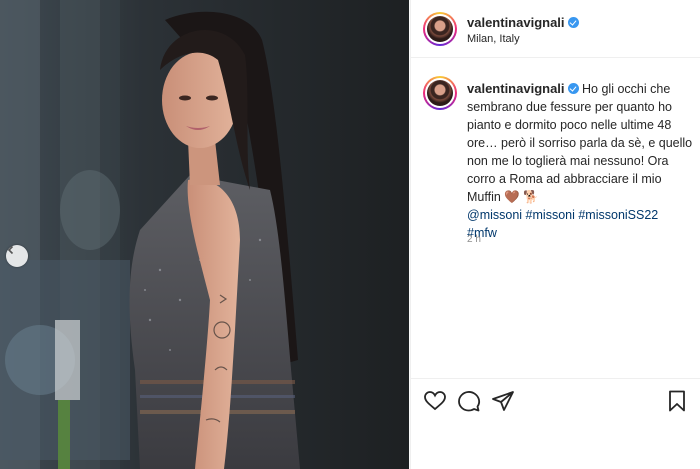 This screenshot has width=700, height=469. Describe the element at coordinates (516, 22) in the screenshot. I see `header-username: valentinavignali` at that location.